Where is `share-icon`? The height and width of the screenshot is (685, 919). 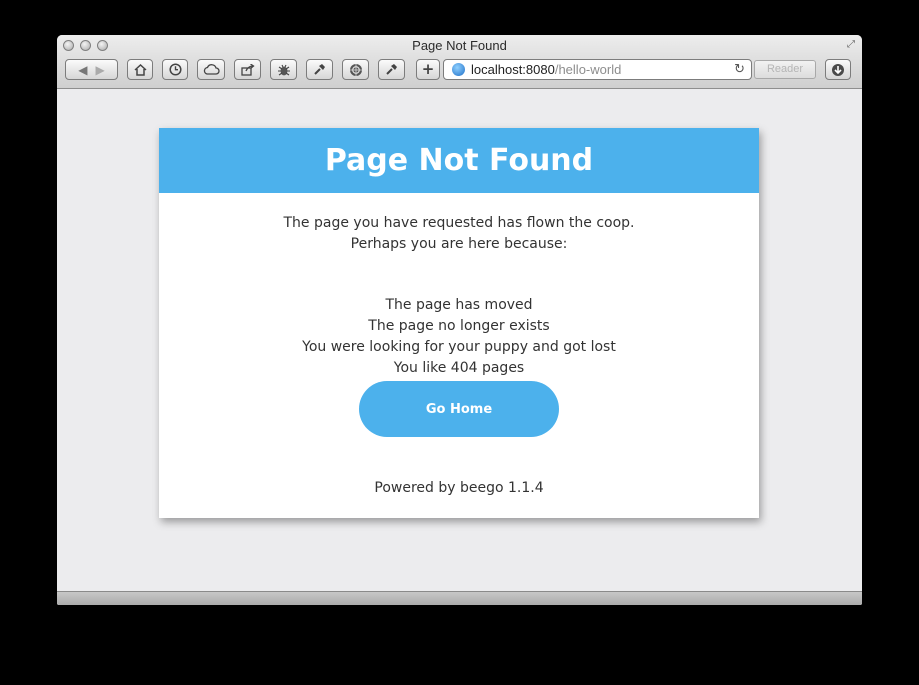 share-icon is located at coordinates (247, 69).